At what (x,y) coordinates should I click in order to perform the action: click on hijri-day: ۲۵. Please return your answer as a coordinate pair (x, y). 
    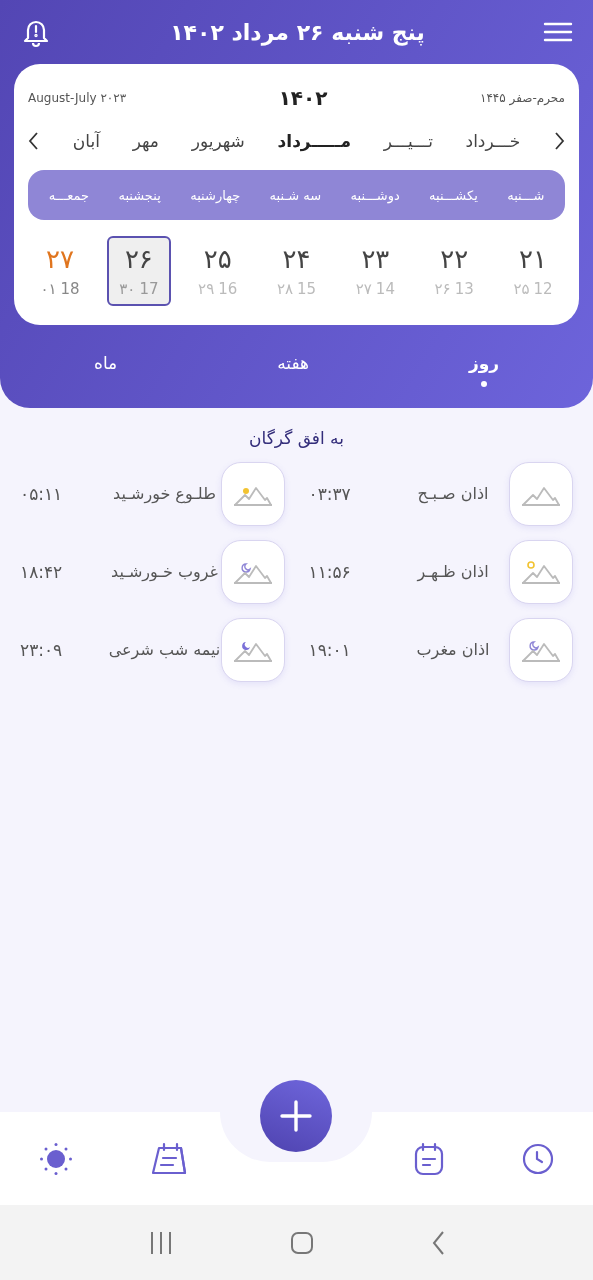
    Looking at the image, I should click on (521, 289).